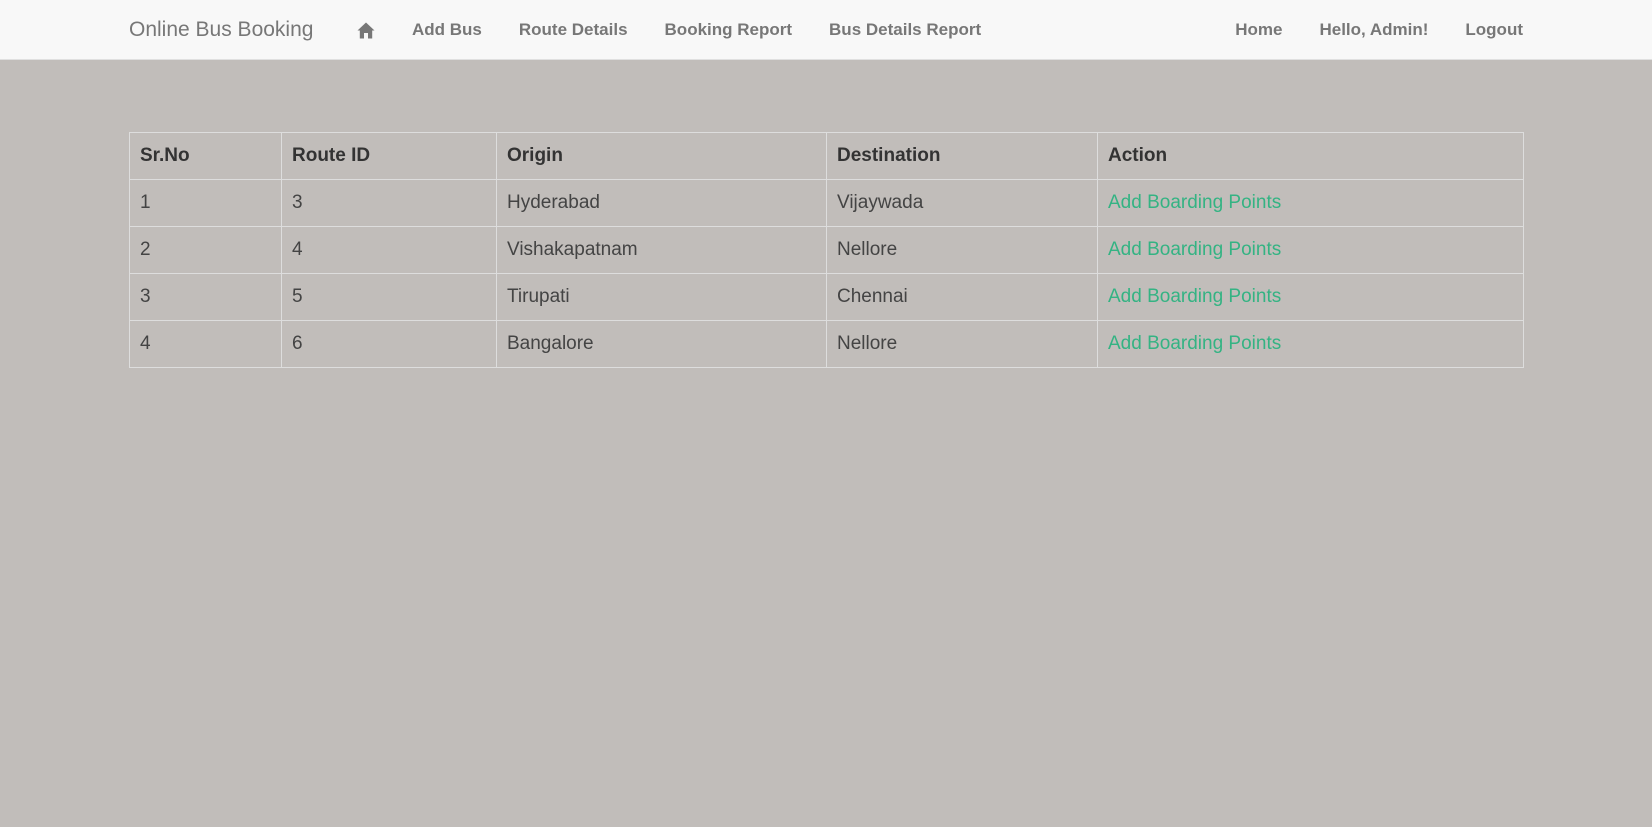  Describe the element at coordinates (389, 344) in the screenshot. I see `cell-route-id: 6` at that location.